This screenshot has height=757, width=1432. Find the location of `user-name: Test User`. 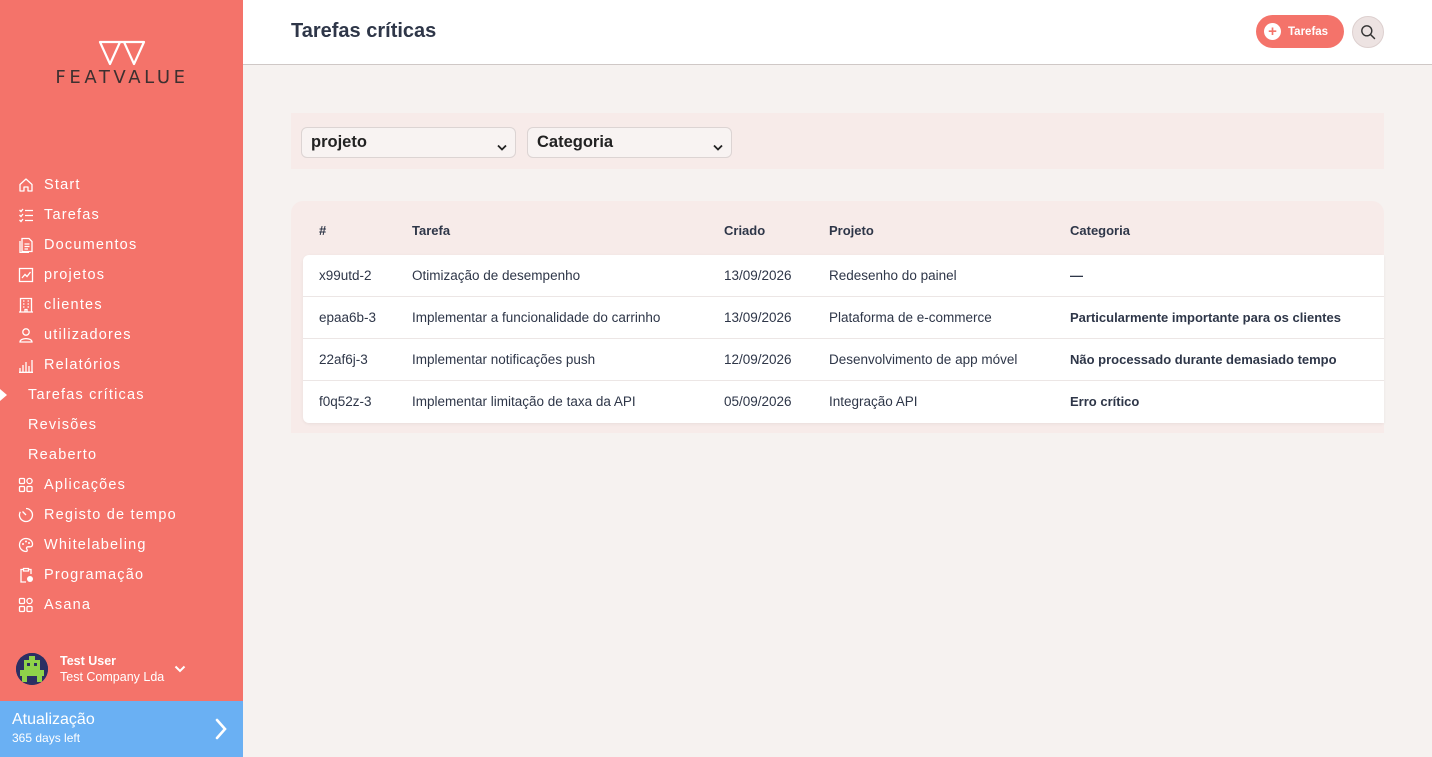

user-name: Test User is located at coordinates (88, 661).